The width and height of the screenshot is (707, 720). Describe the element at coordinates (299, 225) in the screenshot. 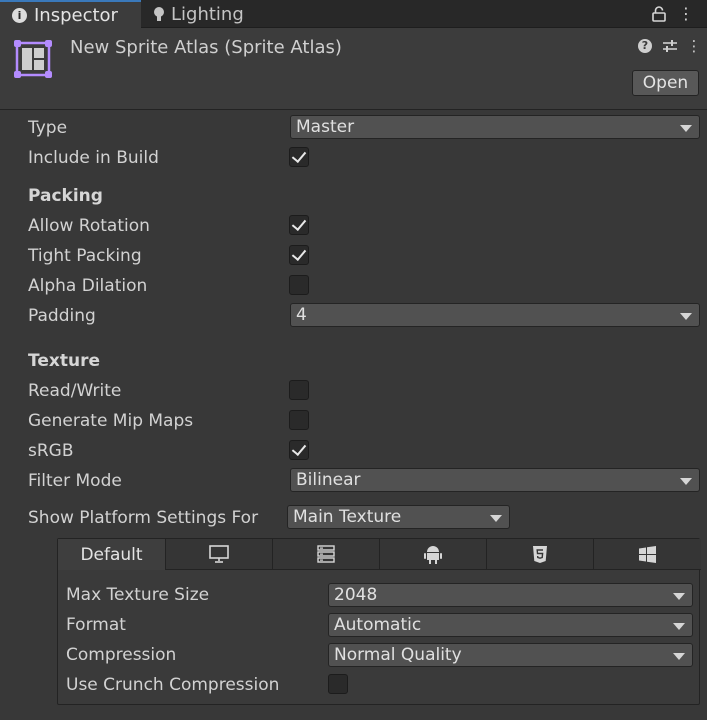

I see `allow-rotation-checkbox` at that location.